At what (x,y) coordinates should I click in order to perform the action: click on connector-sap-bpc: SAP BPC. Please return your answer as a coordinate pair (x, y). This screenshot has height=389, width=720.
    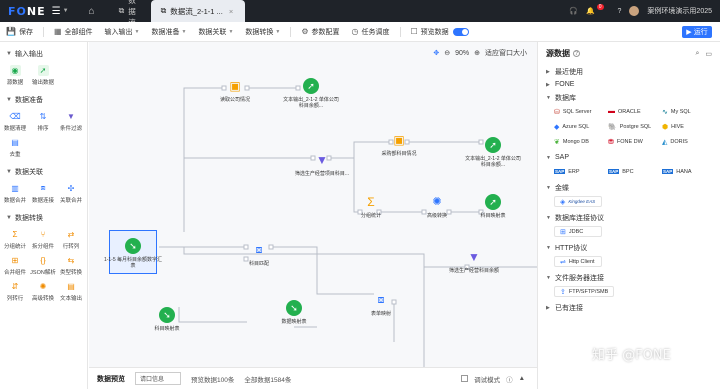
    Looking at the image, I should click on (633, 171).